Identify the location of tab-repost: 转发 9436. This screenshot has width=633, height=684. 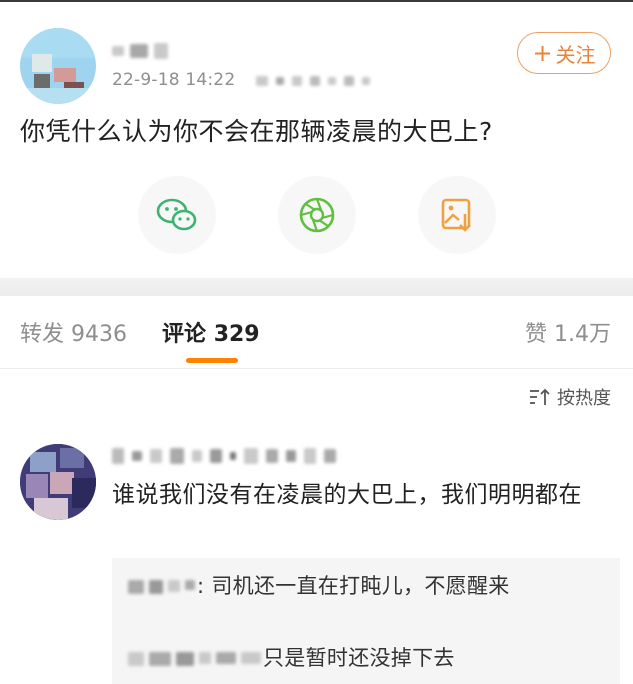
(73, 332).